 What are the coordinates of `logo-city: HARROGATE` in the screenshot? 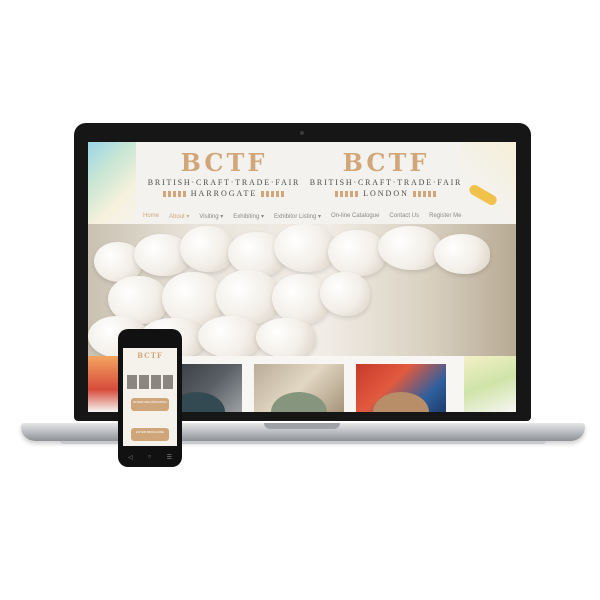 It's located at (224, 193).